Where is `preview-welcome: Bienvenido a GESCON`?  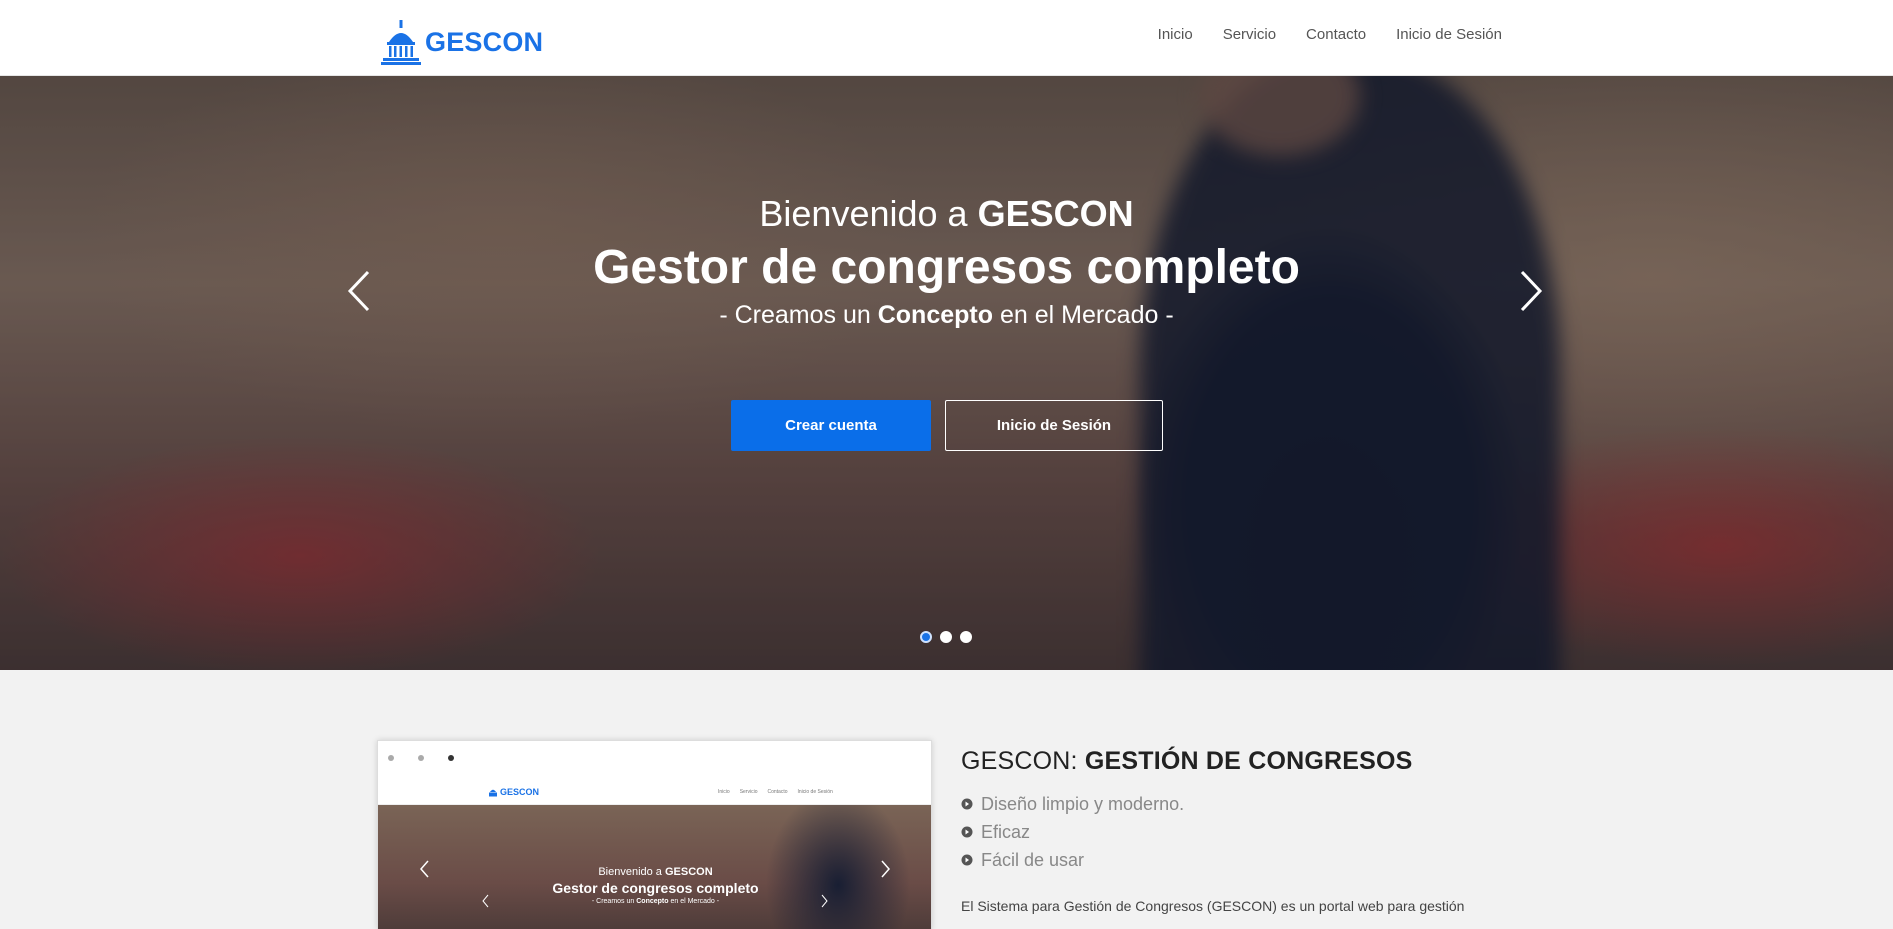
preview-welcome: Bienvenido a GESCON is located at coordinates (654, 872).